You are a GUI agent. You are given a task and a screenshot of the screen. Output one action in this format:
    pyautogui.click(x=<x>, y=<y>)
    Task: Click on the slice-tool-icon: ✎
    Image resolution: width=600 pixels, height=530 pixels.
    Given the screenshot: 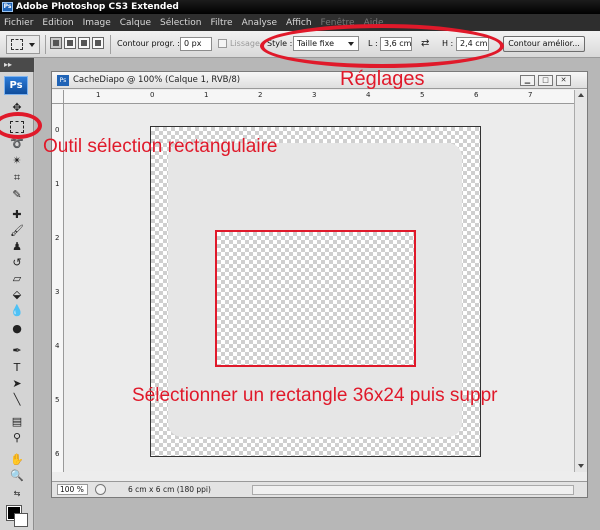 What is the action you would take?
    pyautogui.click(x=17, y=195)
    